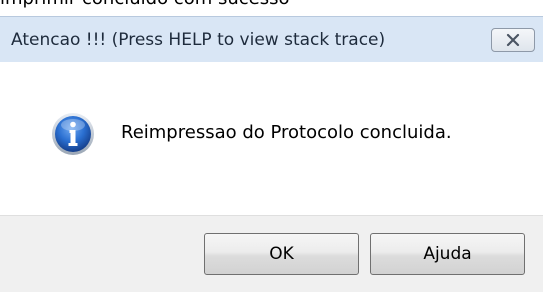 The width and height of the screenshot is (543, 292). What do you see at coordinates (281, 254) in the screenshot?
I see `ok-button: OK` at bounding box center [281, 254].